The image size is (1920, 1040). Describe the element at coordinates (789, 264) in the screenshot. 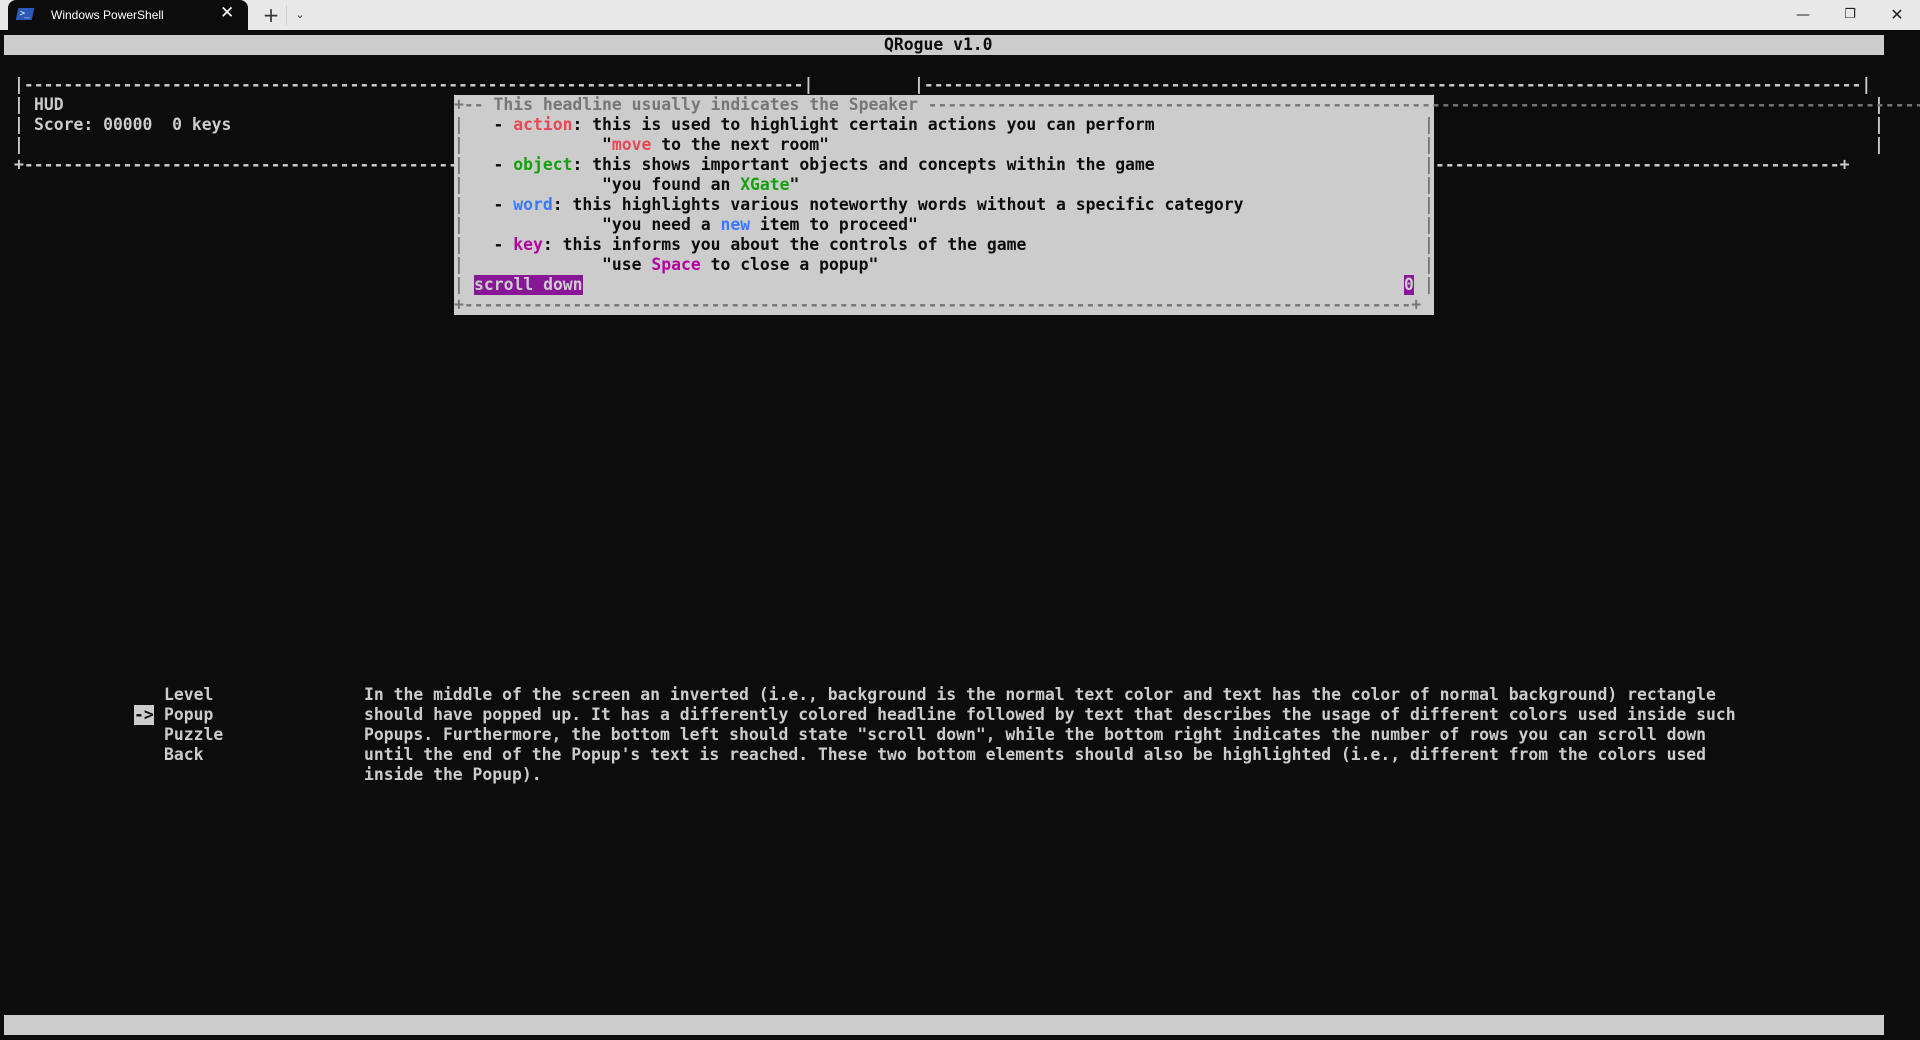

I see `example-text: to close a popup"` at that location.